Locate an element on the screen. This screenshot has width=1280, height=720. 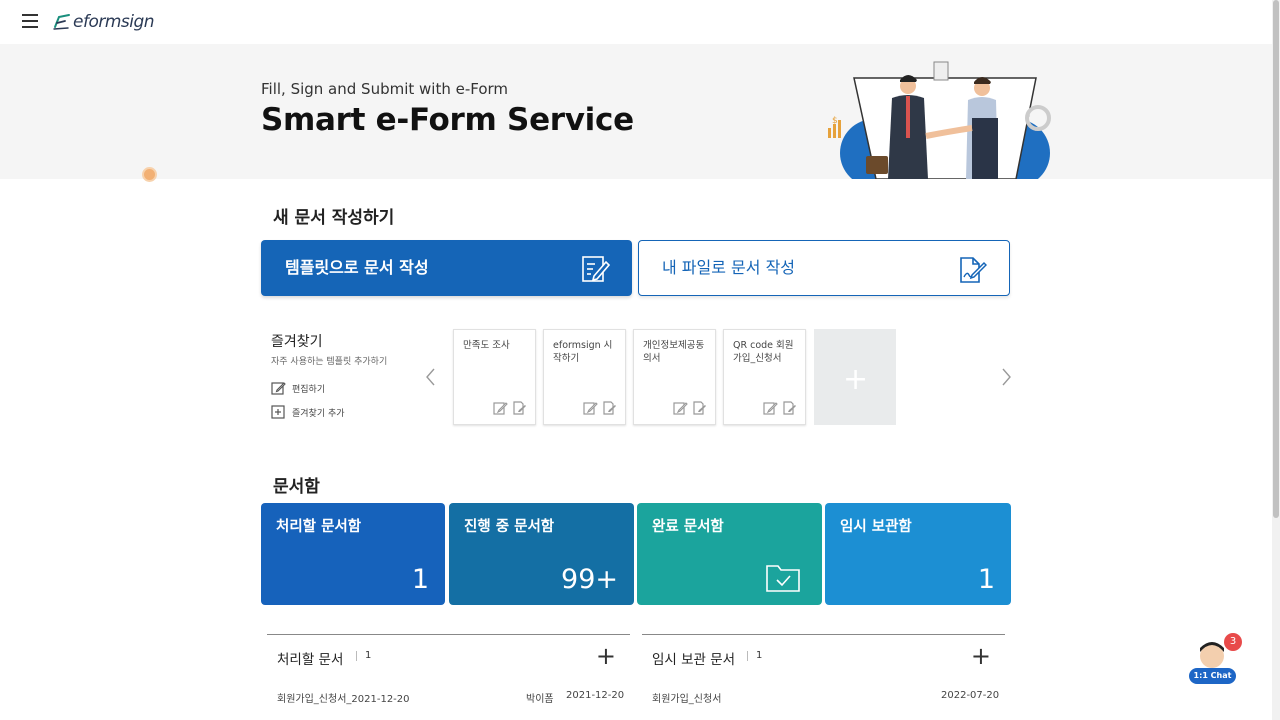
tile-todo-box: 처리할 문서함 1 is located at coordinates (353, 554).